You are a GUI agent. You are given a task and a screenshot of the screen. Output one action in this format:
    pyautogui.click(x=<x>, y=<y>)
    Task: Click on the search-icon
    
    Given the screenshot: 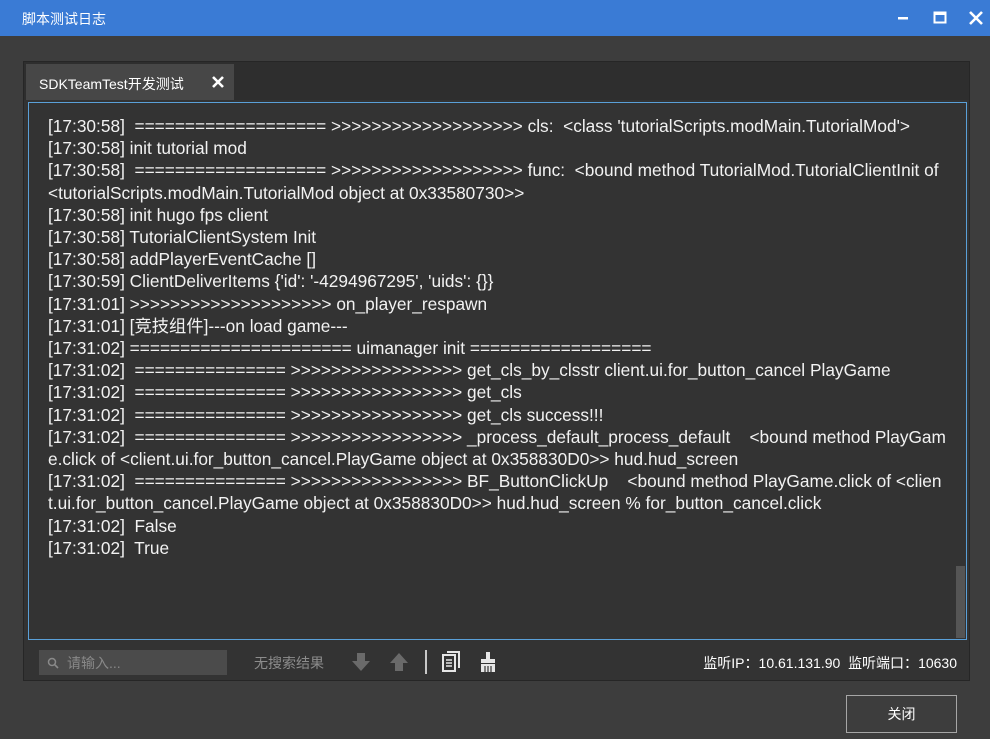 What is the action you would take?
    pyautogui.click(x=53, y=662)
    